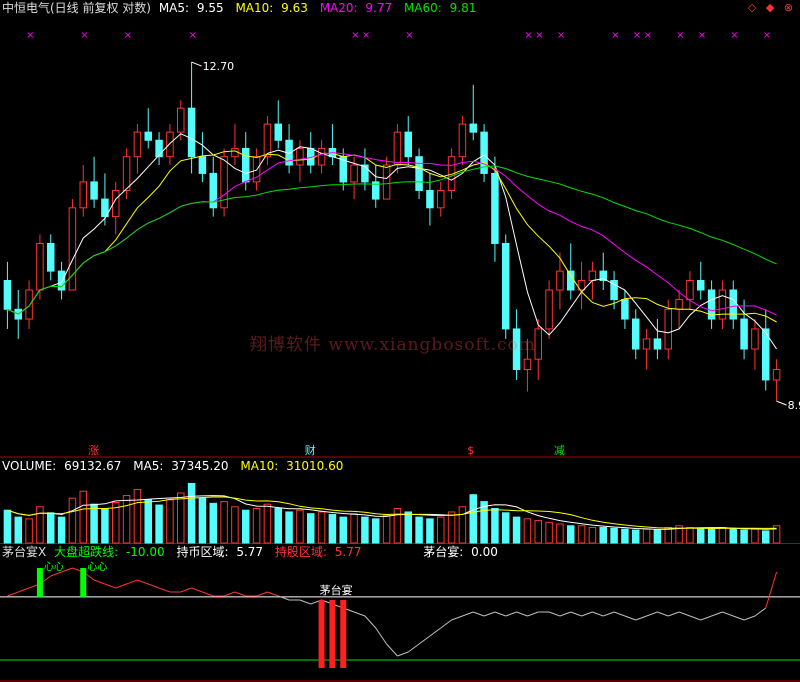 The image size is (800, 682). What do you see at coordinates (772, 7) in the screenshot?
I see `toolbar-icons: ◇ ◆ ⊗` at bounding box center [772, 7].